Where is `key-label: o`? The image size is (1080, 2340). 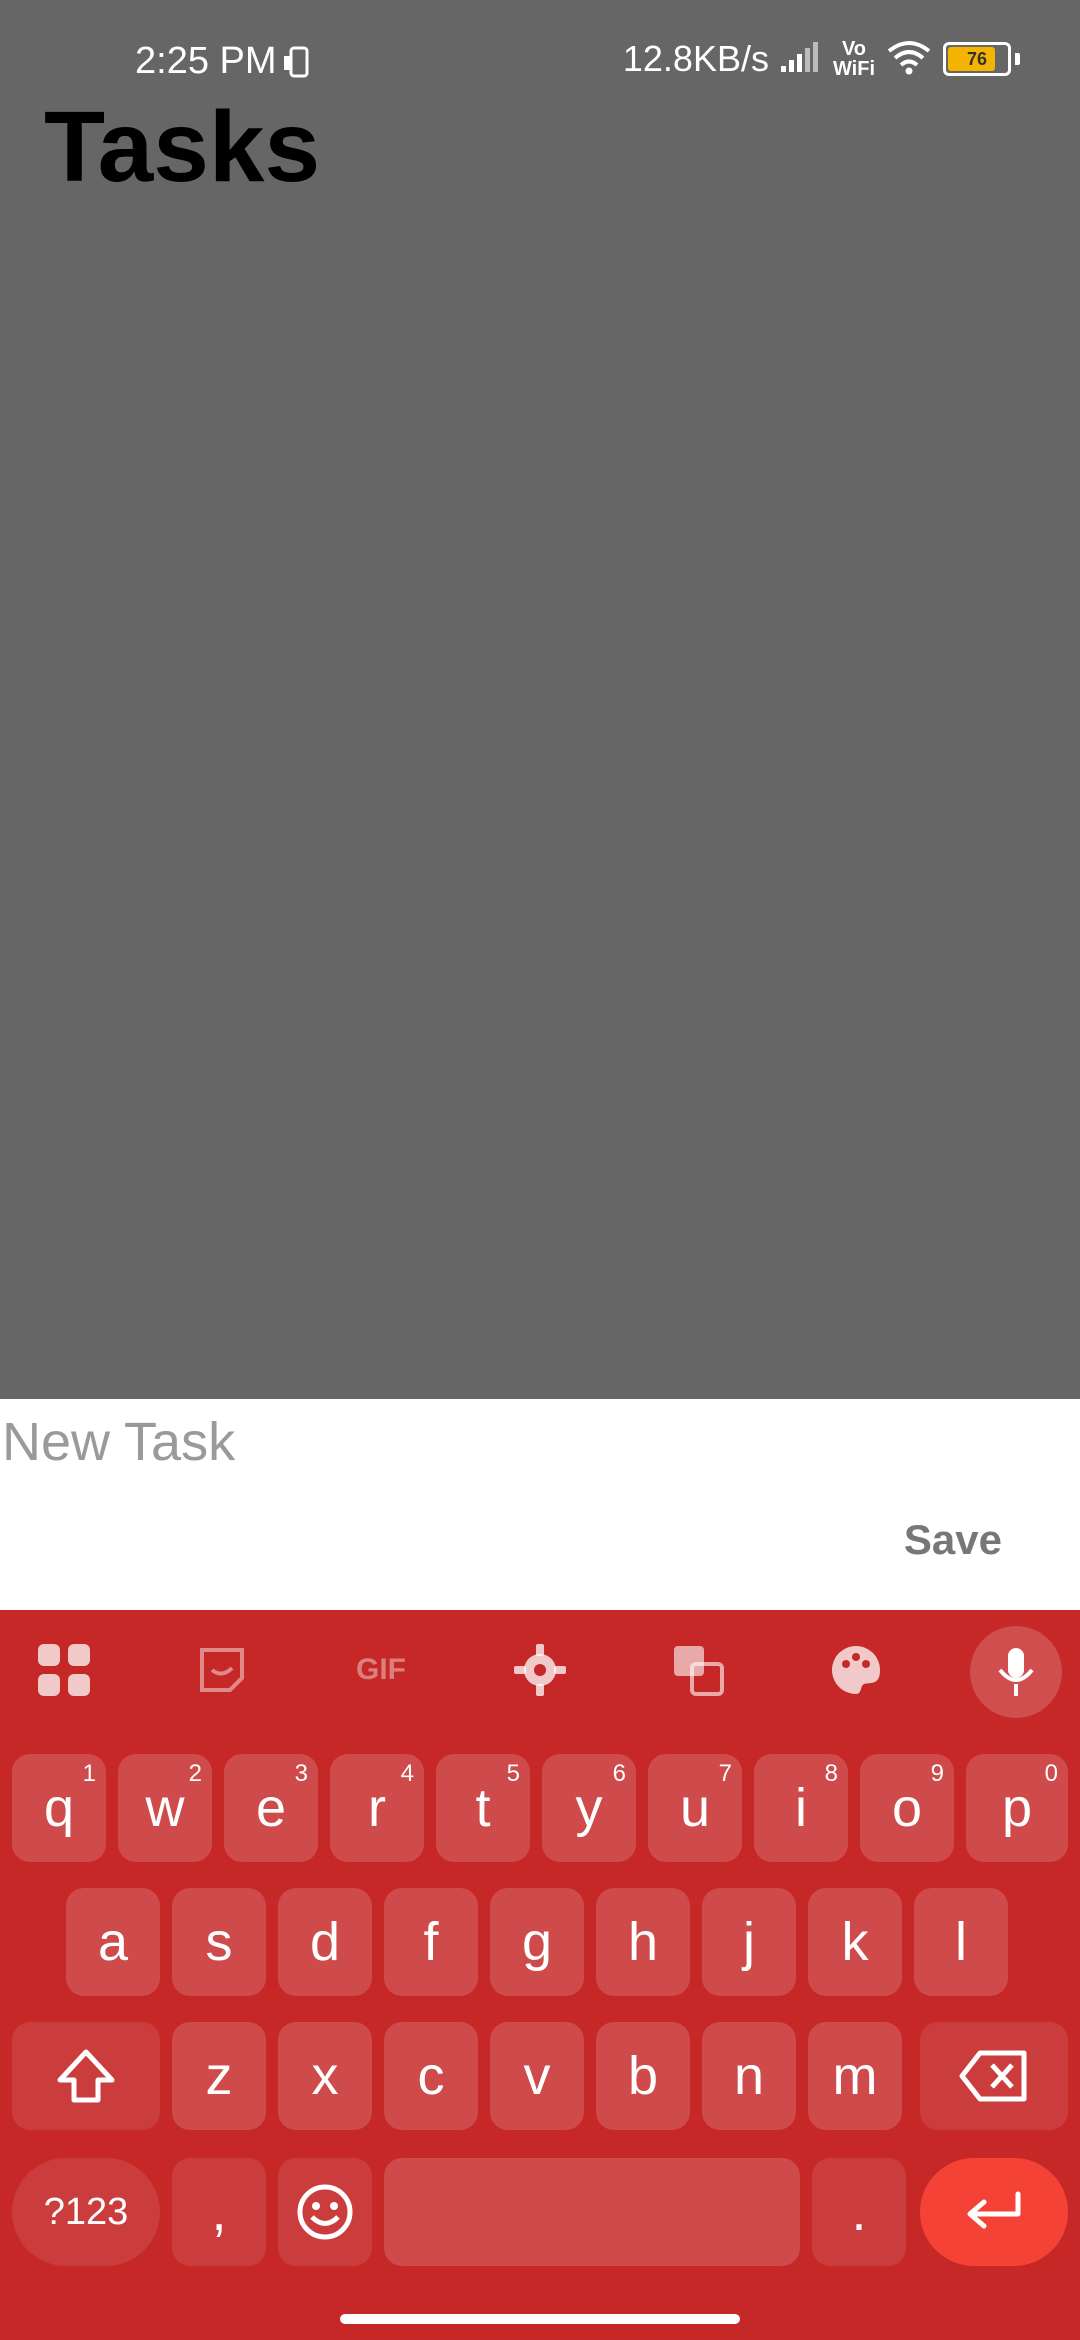 key-label: o is located at coordinates (907, 1808).